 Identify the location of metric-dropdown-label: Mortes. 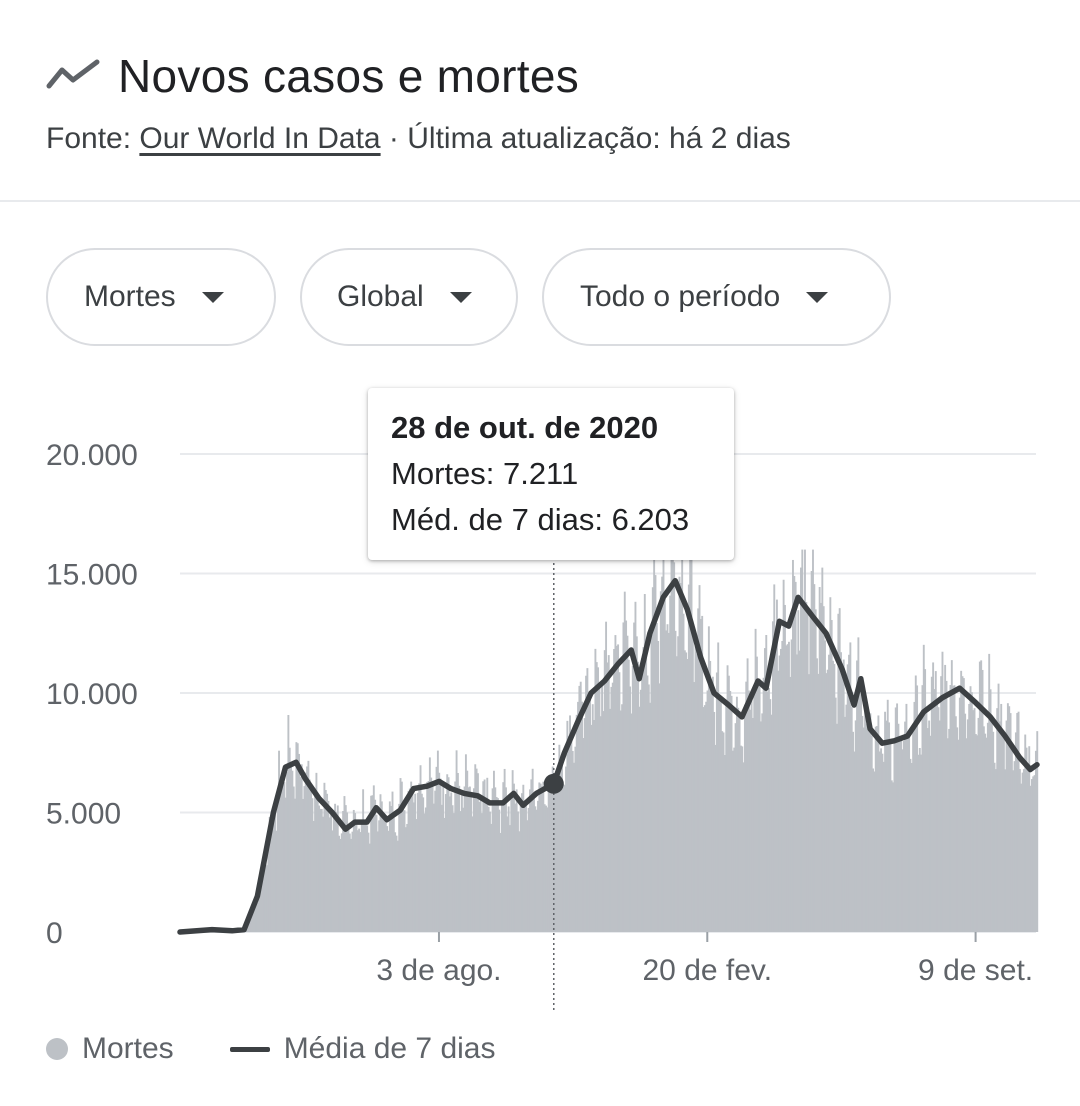
(130, 296).